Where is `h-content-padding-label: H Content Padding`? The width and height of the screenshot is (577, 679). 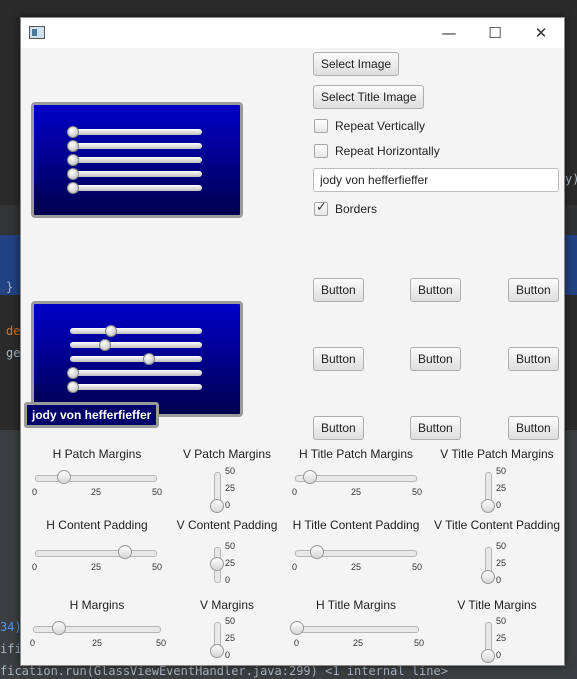 h-content-padding-label: H Content Padding is located at coordinates (97, 525).